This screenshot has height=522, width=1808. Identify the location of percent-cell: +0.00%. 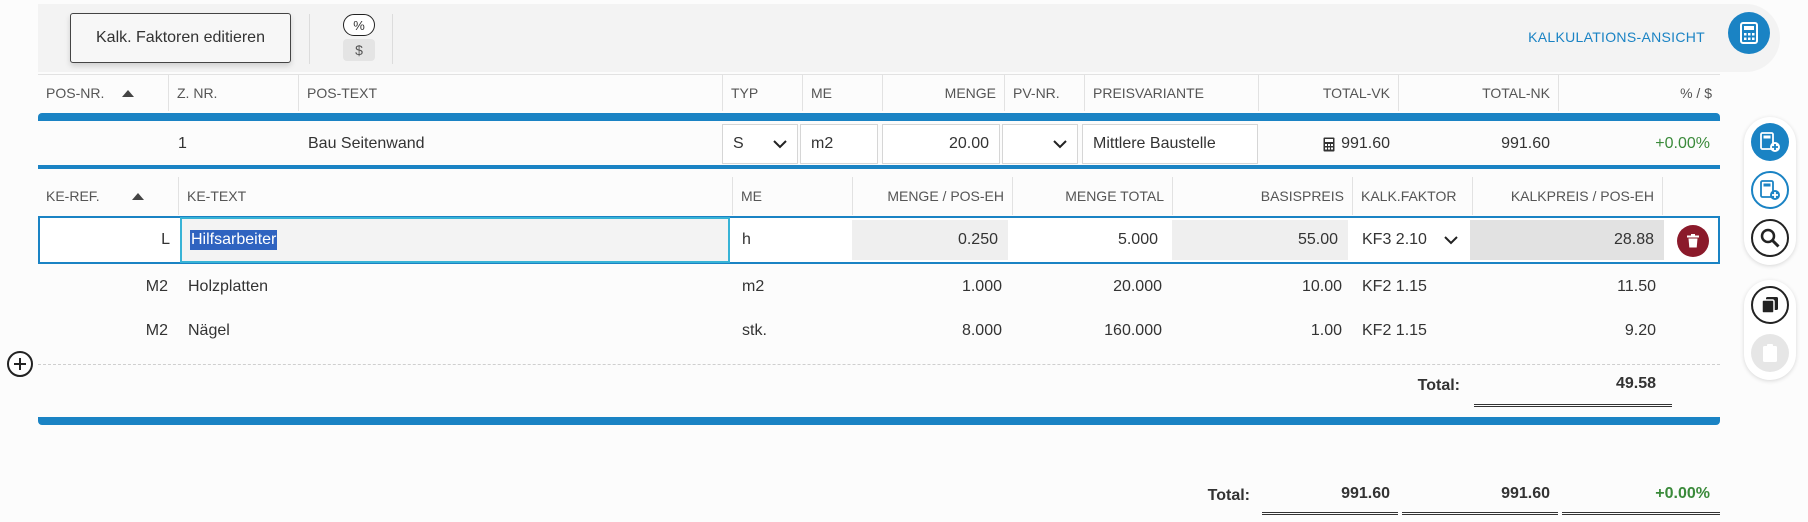
(1682, 143).